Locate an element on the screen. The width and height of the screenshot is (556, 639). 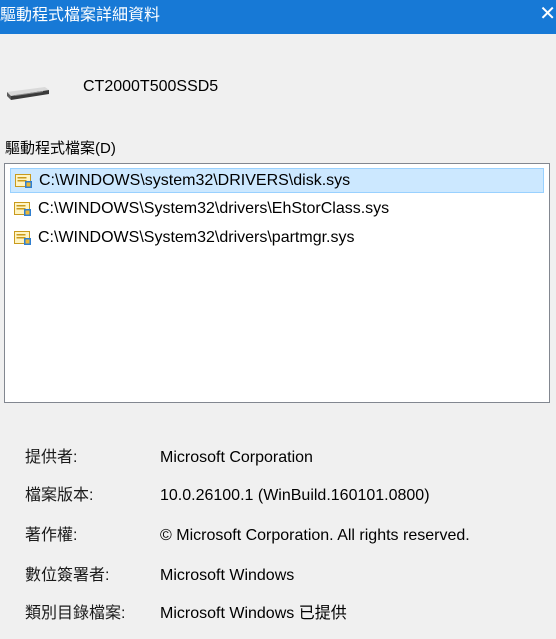
device-name: CT2000T500SSD5 is located at coordinates (151, 86).